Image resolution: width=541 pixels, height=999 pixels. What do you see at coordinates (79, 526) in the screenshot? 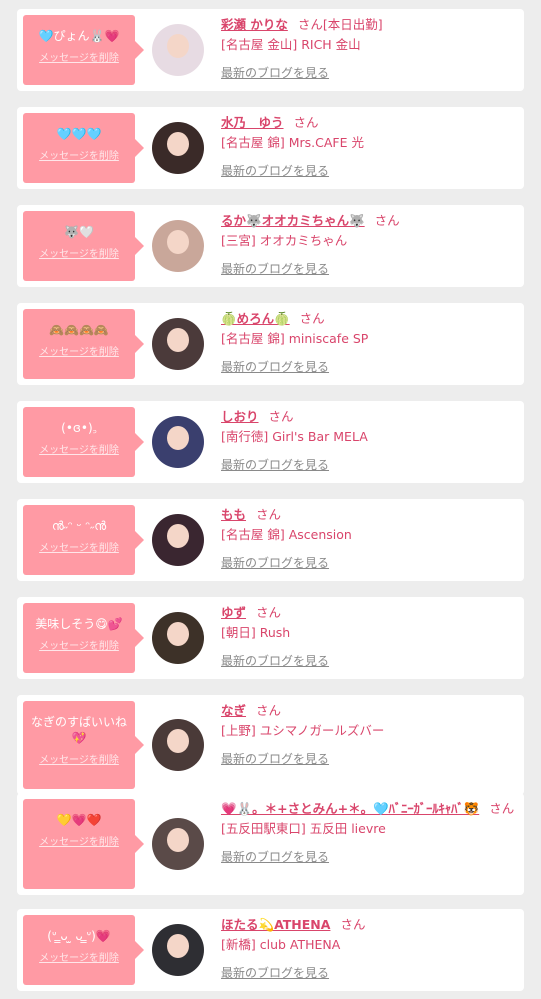
I see `message-text: ൻ˶ᵔ ᵕ ᵔ˶ൻ` at bounding box center [79, 526].